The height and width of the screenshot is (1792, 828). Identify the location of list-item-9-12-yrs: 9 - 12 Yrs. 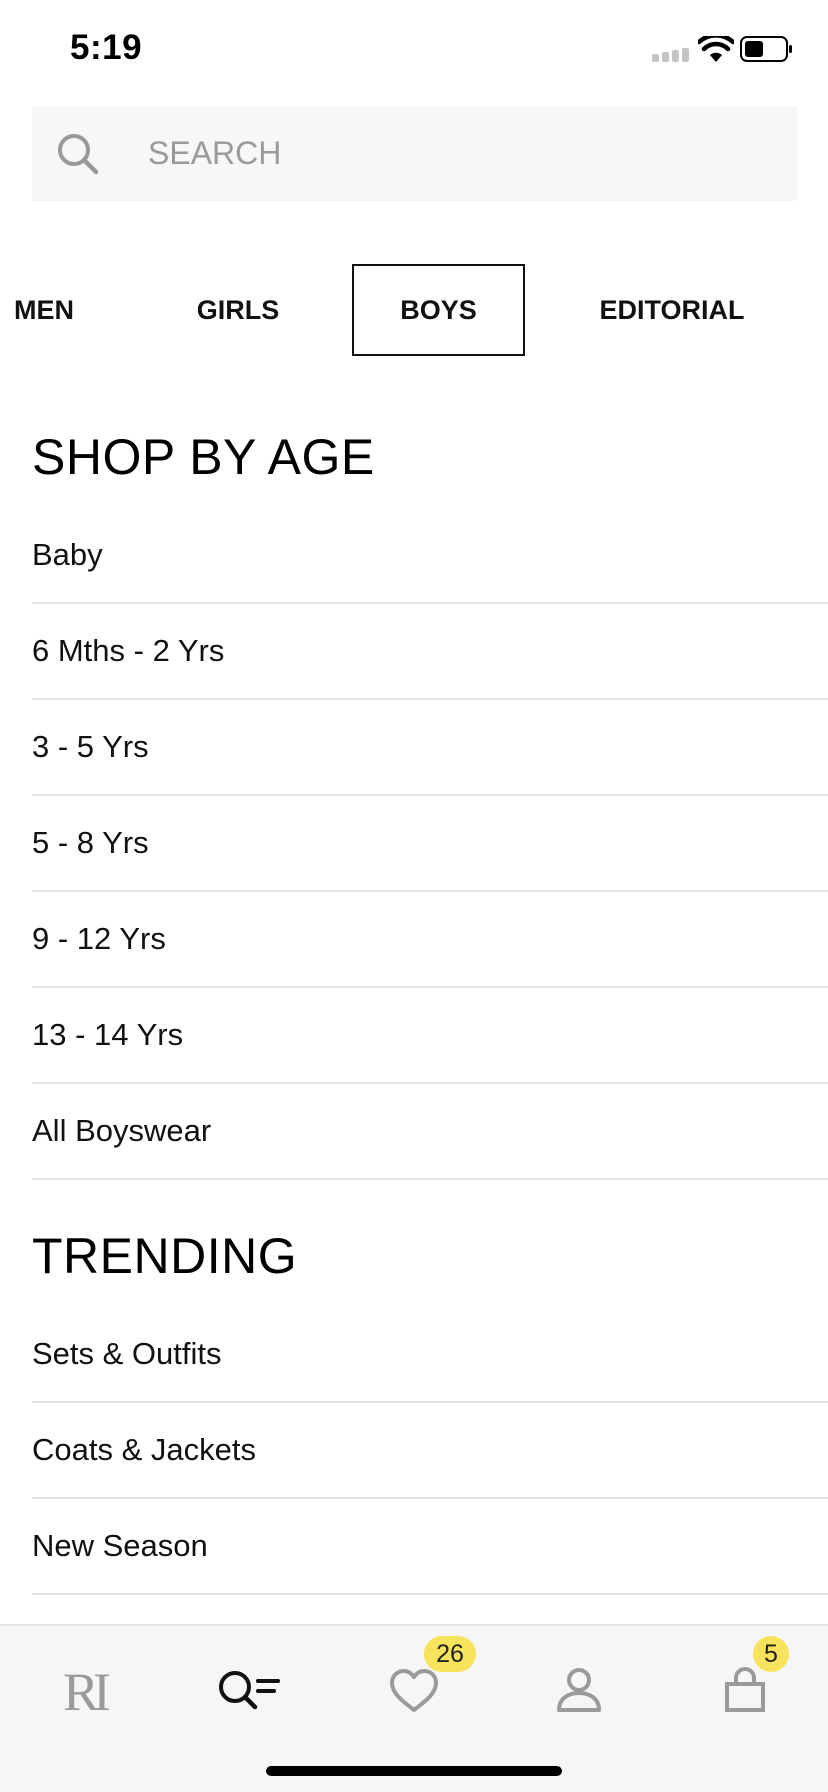
(430, 940).